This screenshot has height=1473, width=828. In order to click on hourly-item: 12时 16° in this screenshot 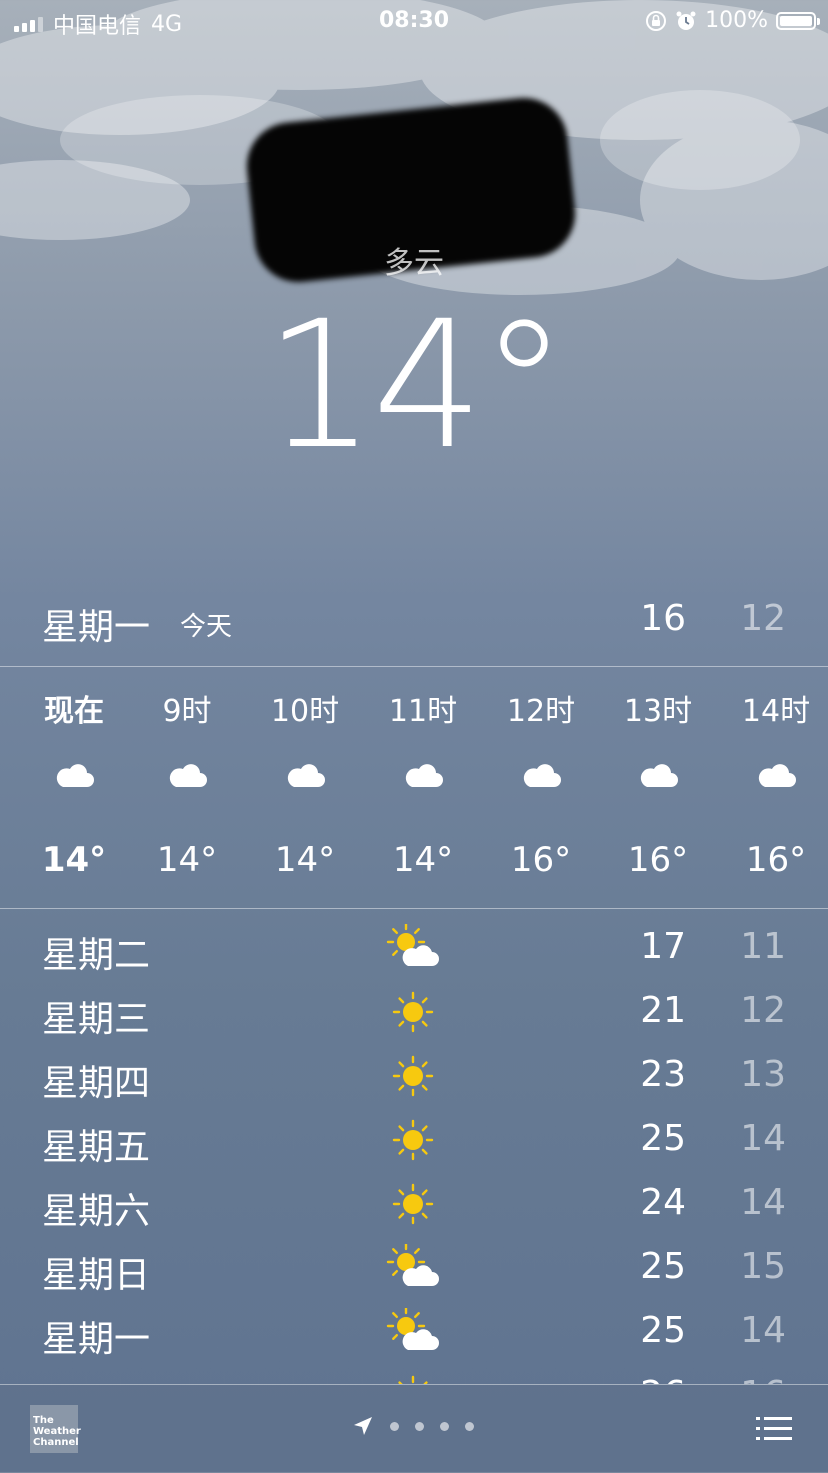, I will do `click(541, 788)`.